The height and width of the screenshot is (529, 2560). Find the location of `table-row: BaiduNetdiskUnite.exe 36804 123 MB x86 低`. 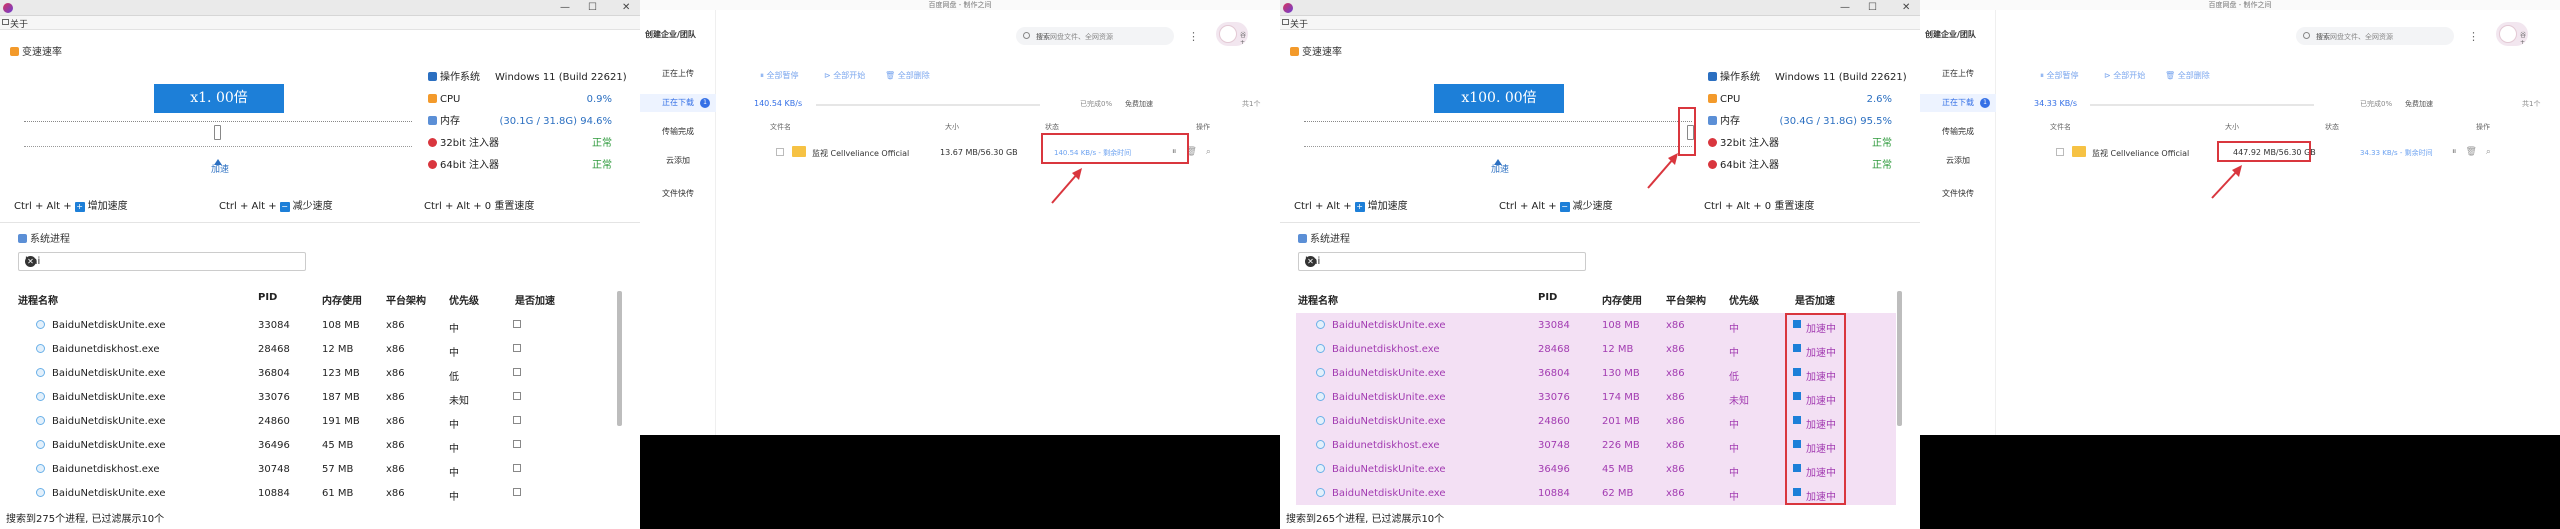

table-row: BaiduNetdiskUnite.exe 36804 123 MB x86 低 is located at coordinates (316, 373).